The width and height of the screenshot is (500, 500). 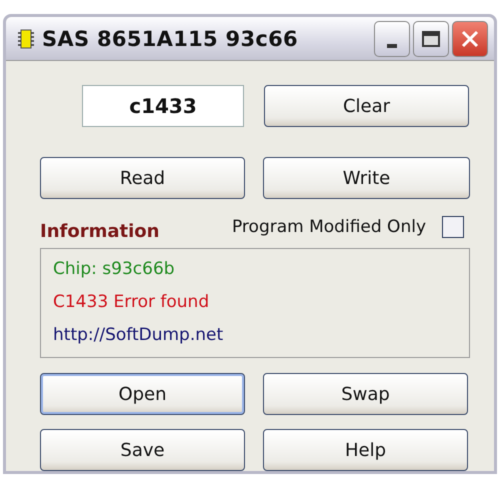 What do you see at coordinates (142, 178) in the screenshot?
I see `action-button: Read` at bounding box center [142, 178].